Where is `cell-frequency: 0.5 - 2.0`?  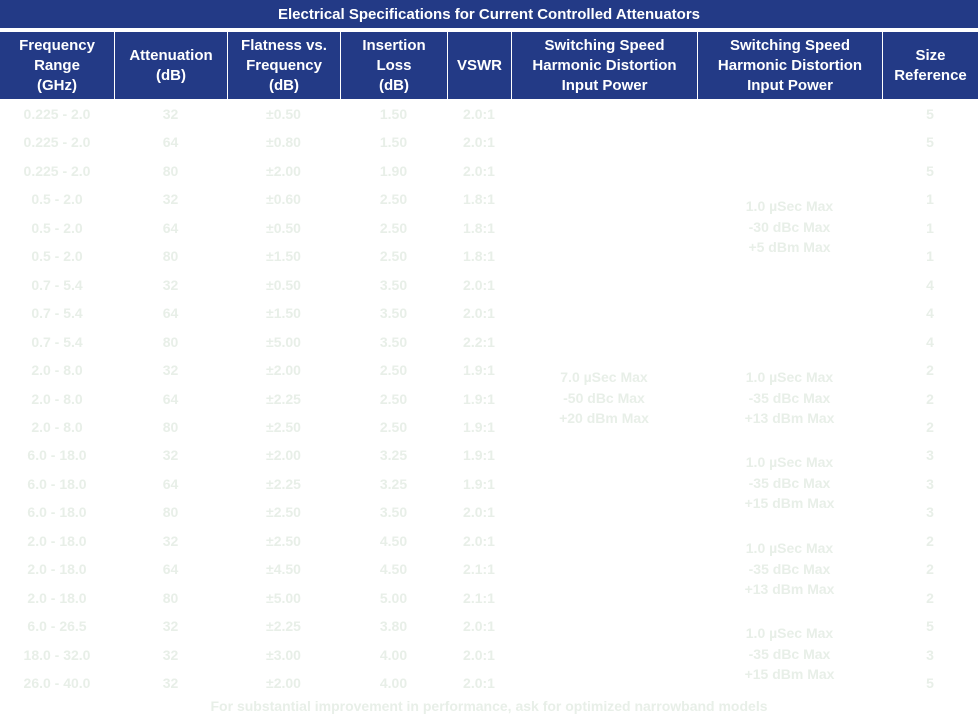
cell-frequency: 0.5 - 2.0 is located at coordinates (57, 199).